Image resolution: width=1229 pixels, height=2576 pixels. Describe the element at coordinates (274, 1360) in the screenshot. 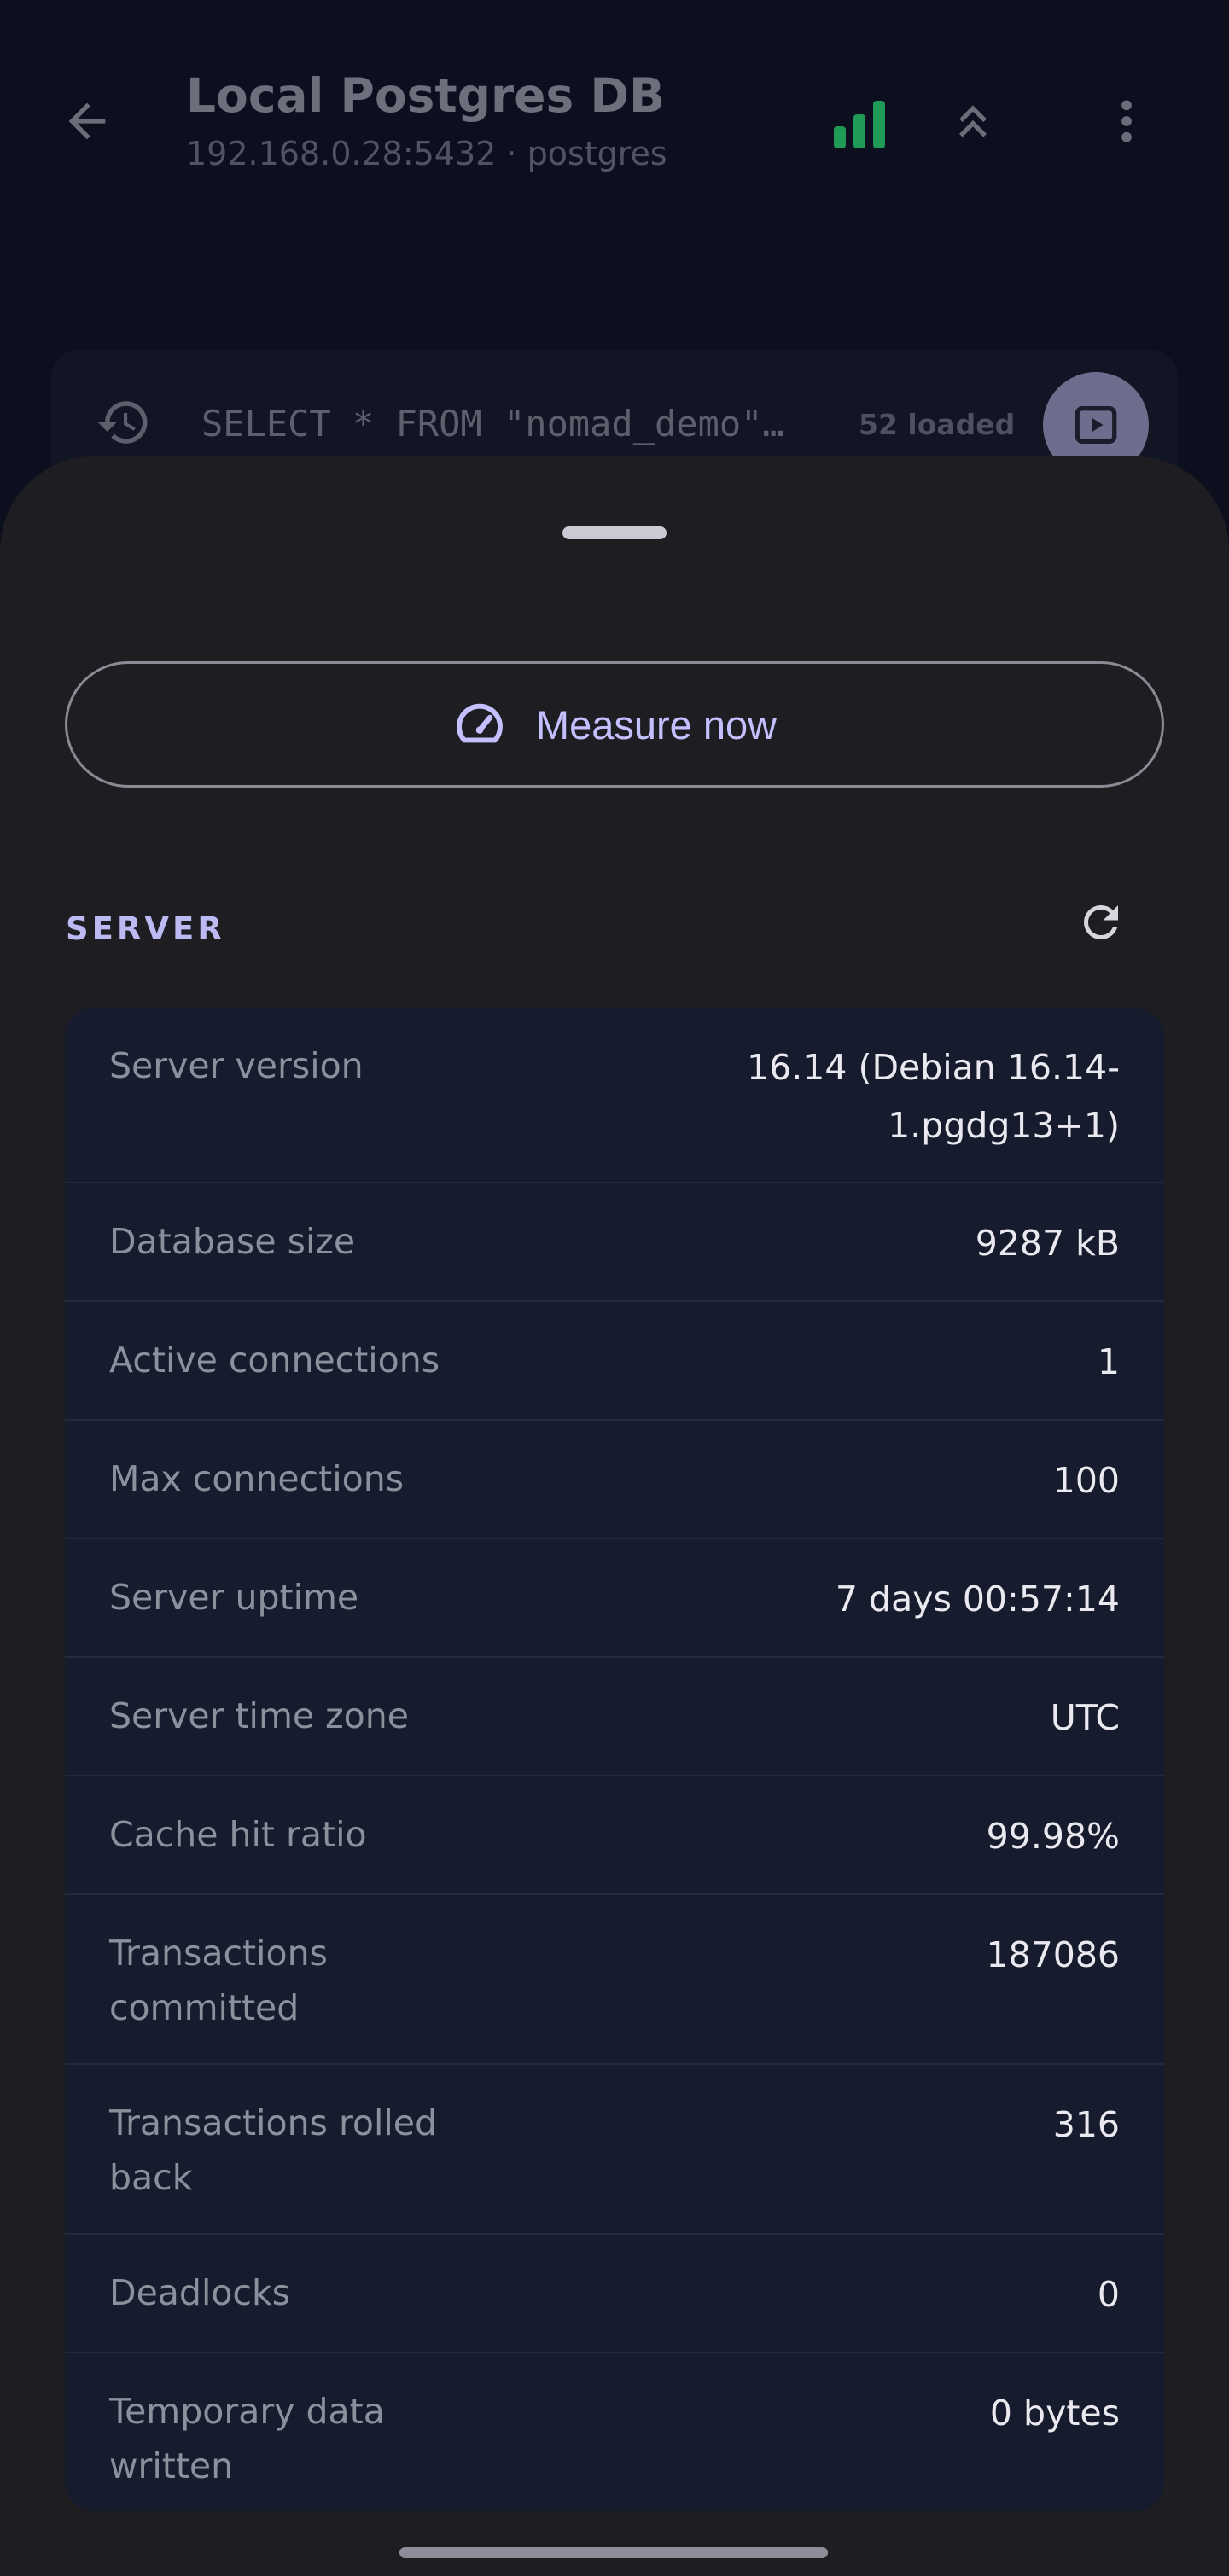

I see `row-label: Active connections` at that location.